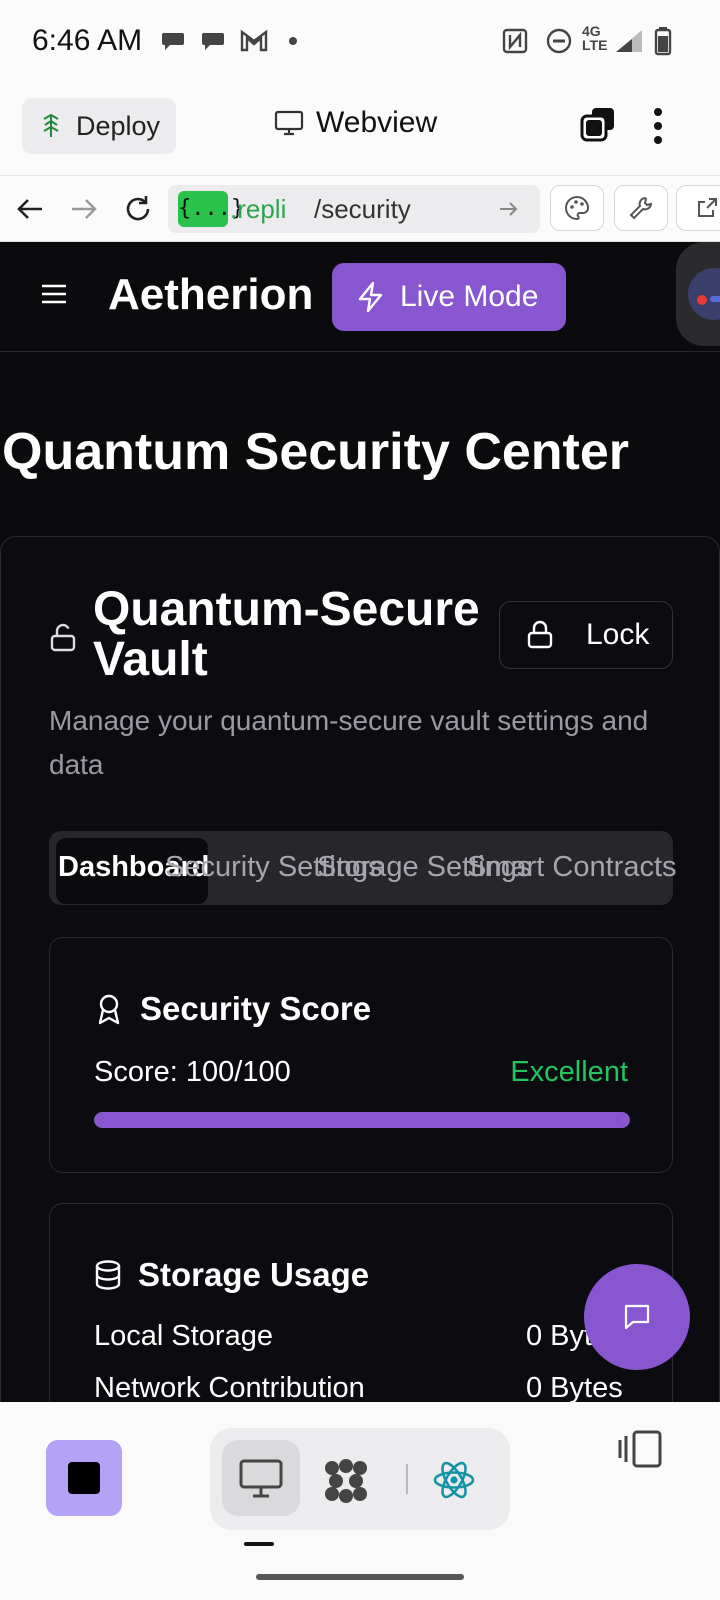  I want to click on lock-label: Lock, so click(618, 634).